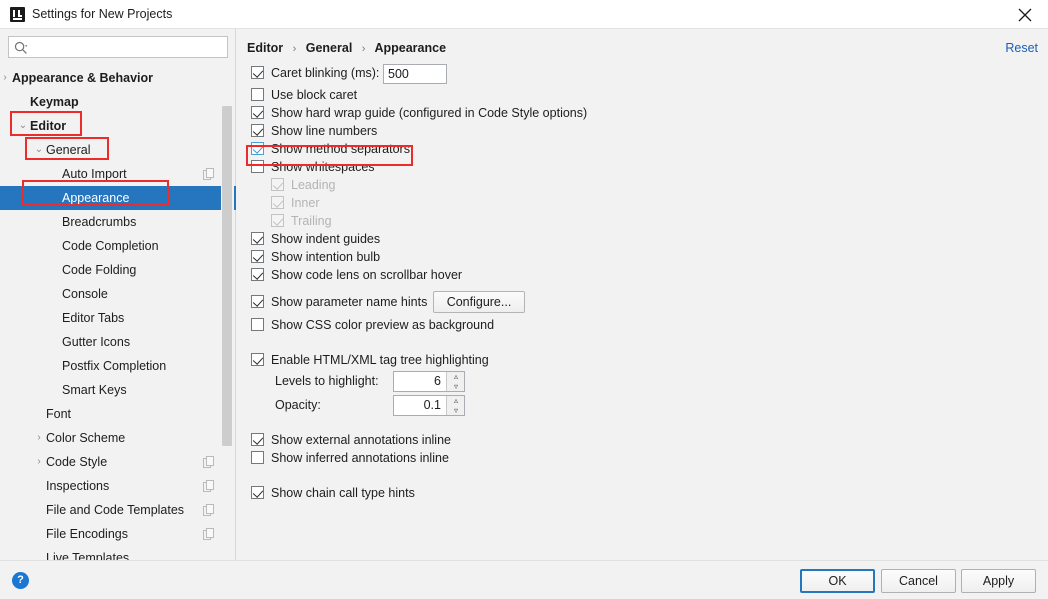 The height and width of the screenshot is (599, 1048). What do you see at coordinates (277, 202) in the screenshot?
I see `inner-checkbox` at bounding box center [277, 202].